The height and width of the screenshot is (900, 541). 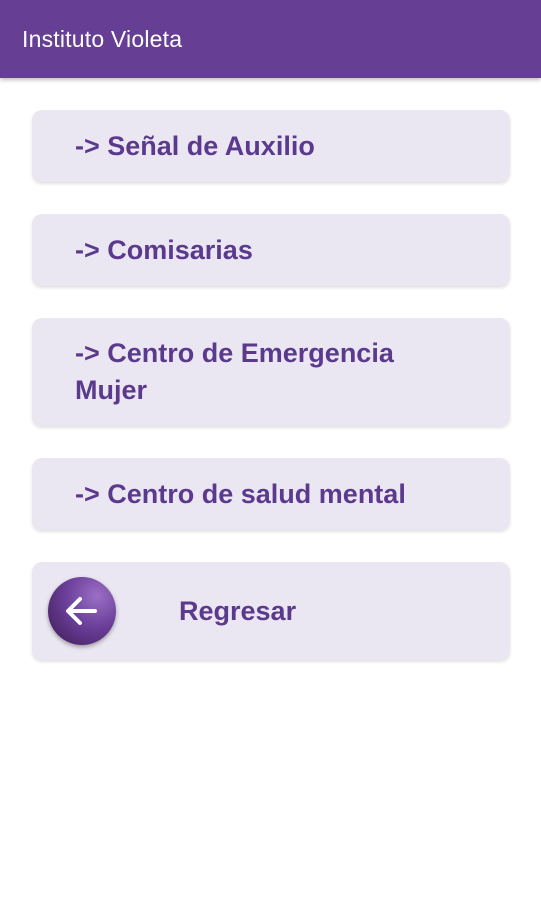 What do you see at coordinates (102, 39) in the screenshot?
I see `app-title: Instituto Violeta` at bounding box center [102, 39].